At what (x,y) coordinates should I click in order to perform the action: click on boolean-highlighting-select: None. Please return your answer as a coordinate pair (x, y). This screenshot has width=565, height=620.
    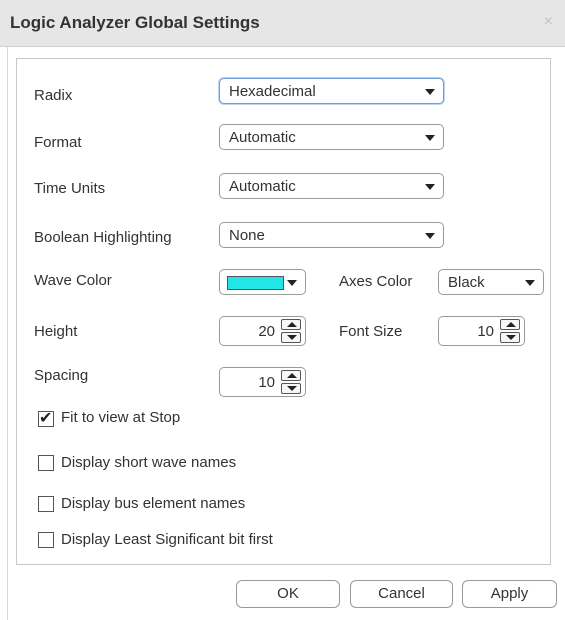
    Looking at the image, I should click on (331, 235).